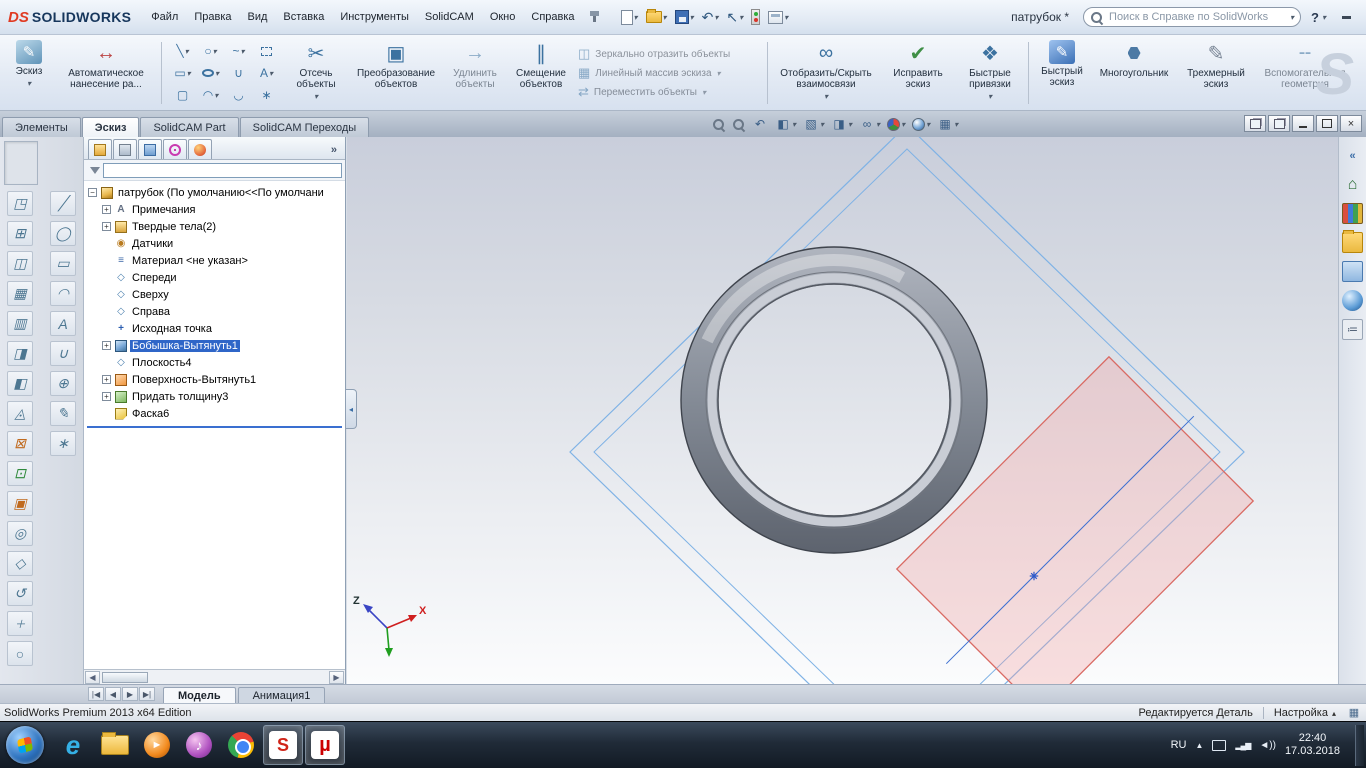 Image resolution: width=1366 pixels, height=768 pixels. What do you see at coordinates (1305, 713) in the screenshot?
I see `units-settings-button: Настройка` at bounding box center [1305, 713].